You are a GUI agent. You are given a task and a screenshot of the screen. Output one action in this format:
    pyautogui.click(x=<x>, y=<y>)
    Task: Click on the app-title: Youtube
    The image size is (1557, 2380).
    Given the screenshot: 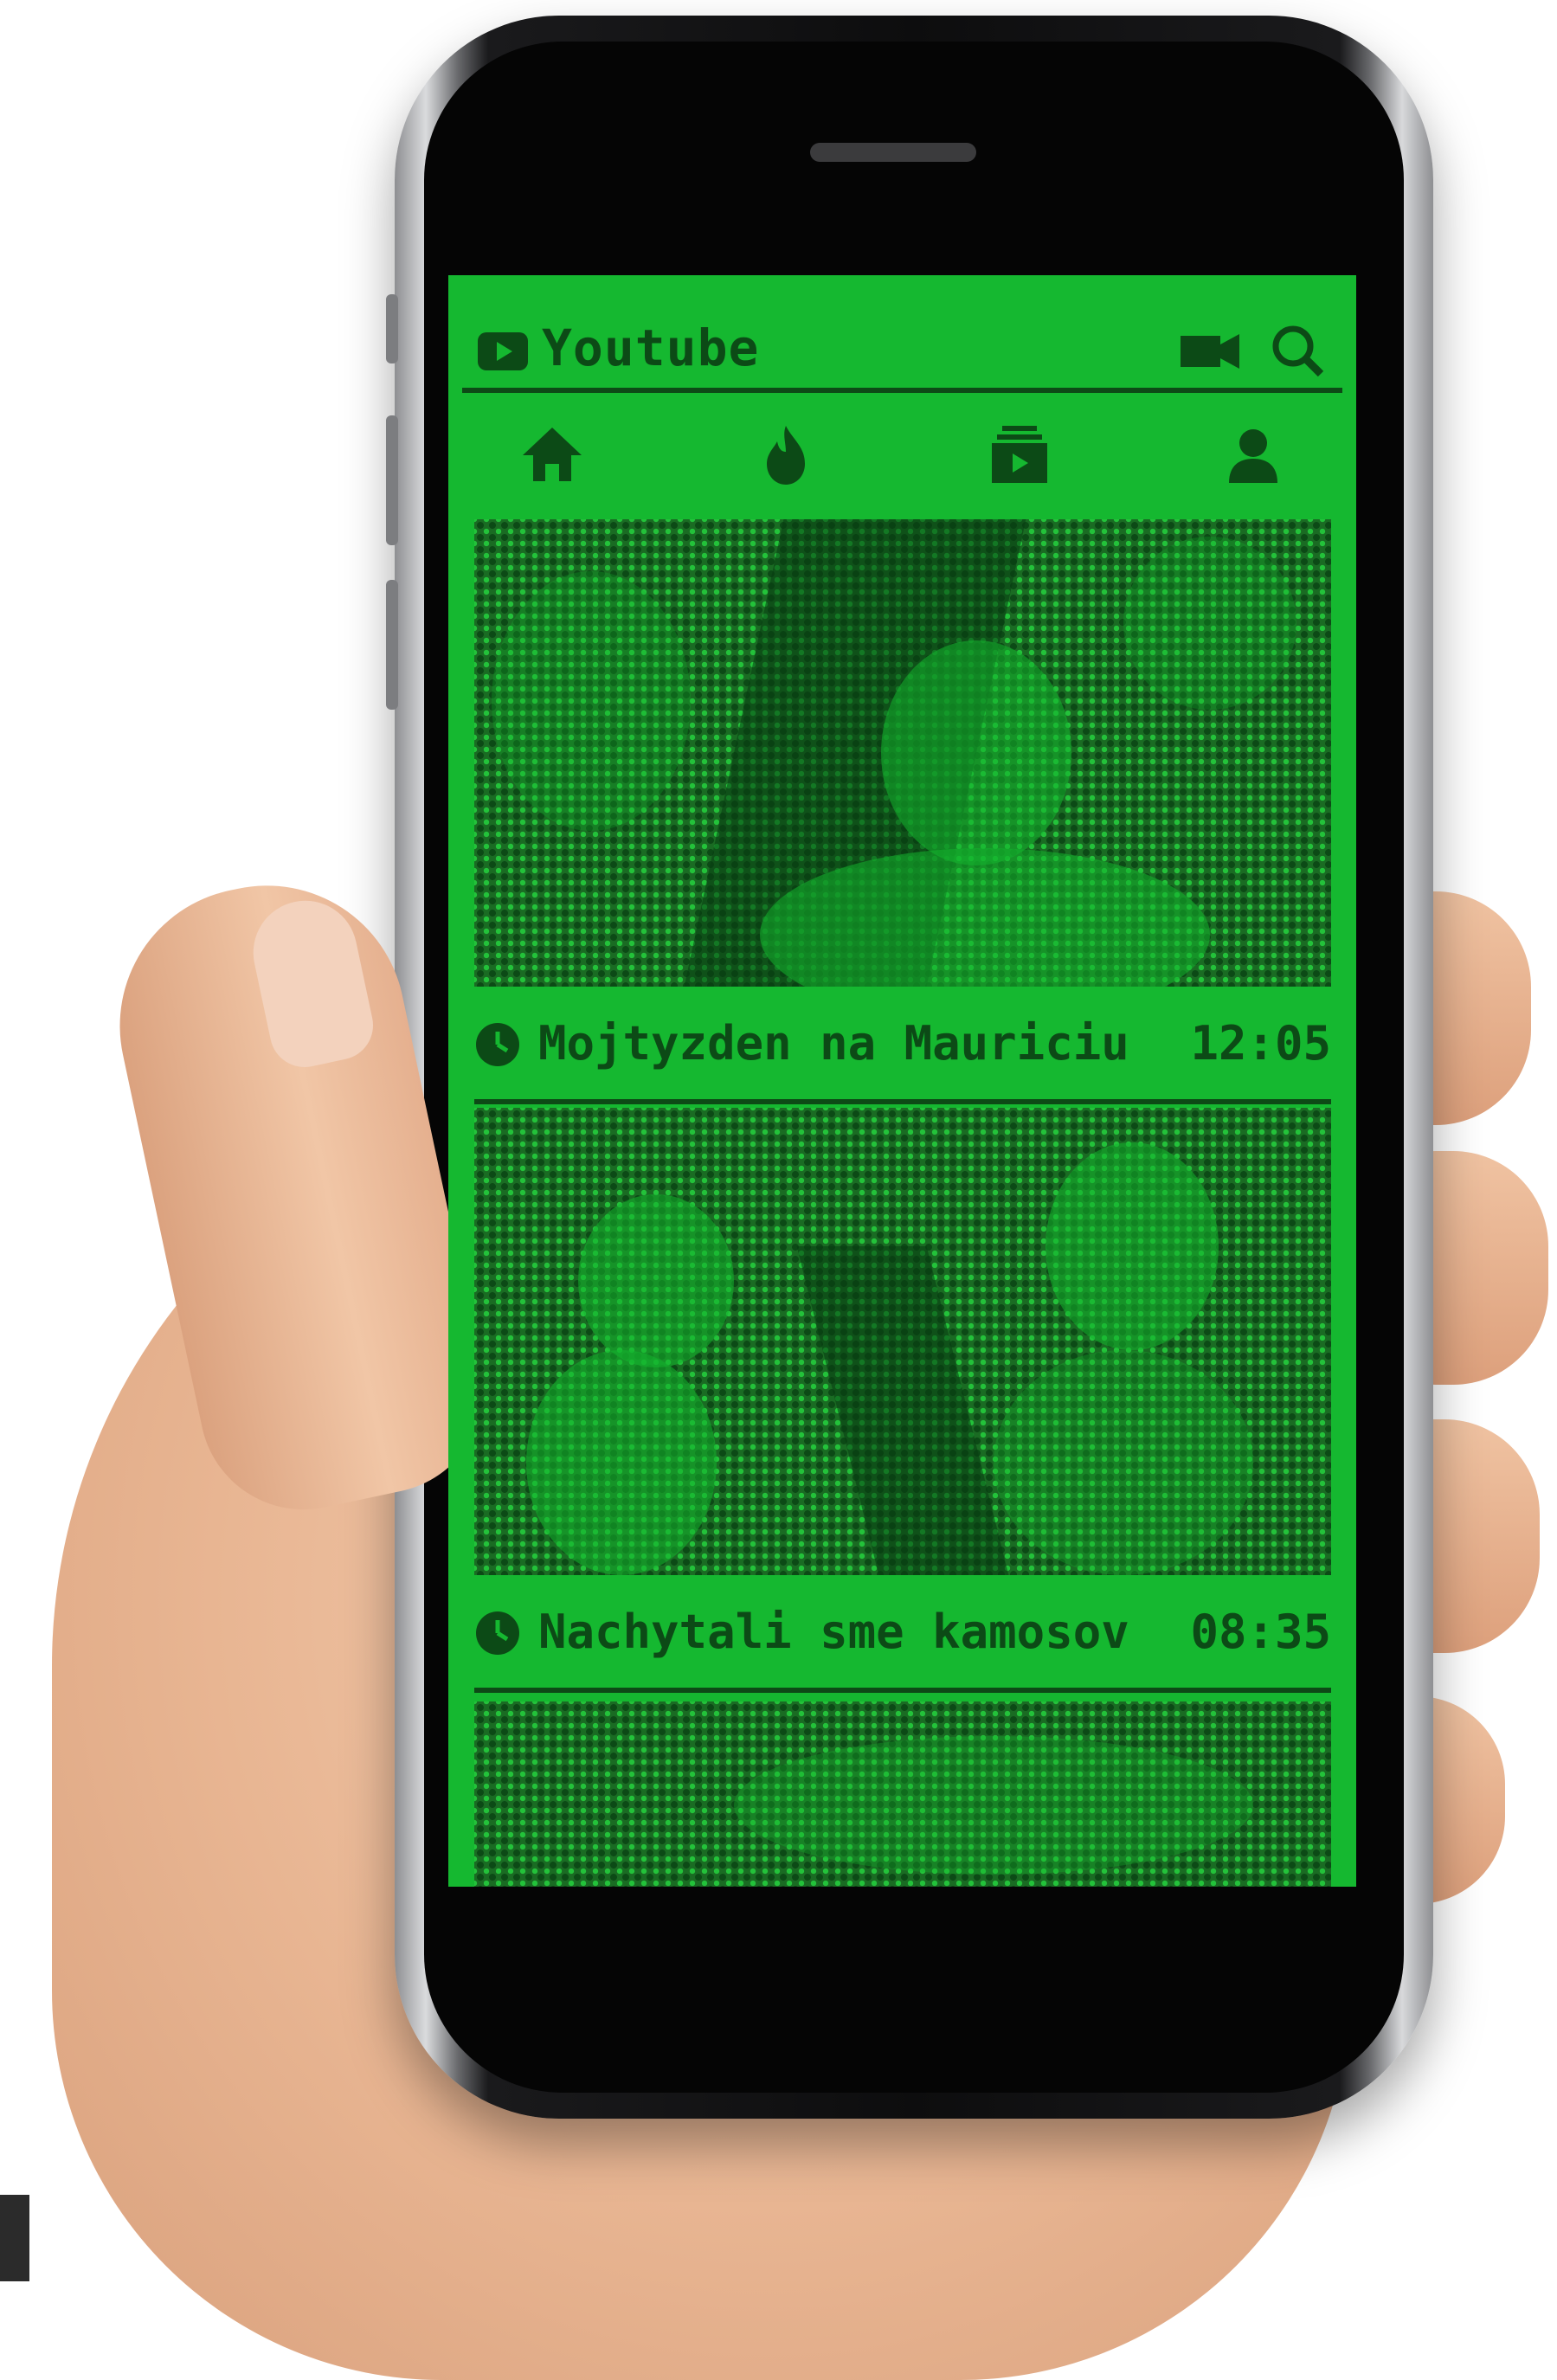 What is the action you would take?
    pyautogui.click(x=651, y=347)
    